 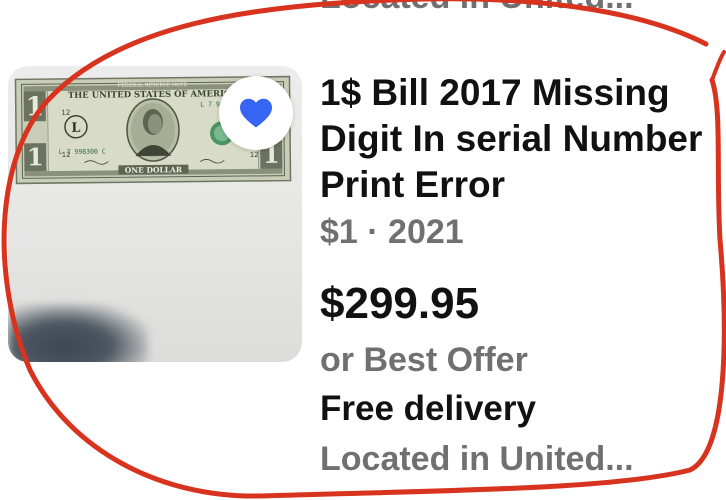 I want to click on bill-corner-bl: 1, so click(x=35, y=156).